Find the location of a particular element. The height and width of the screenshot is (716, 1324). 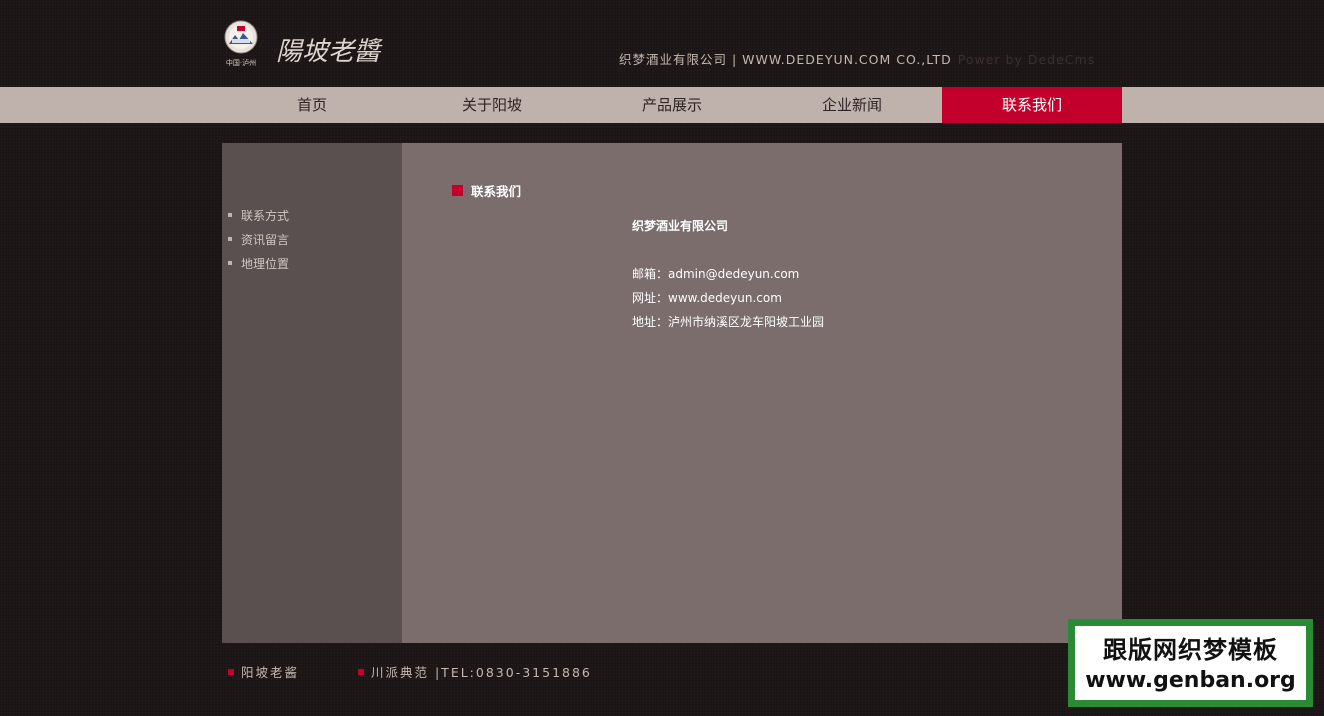

sidebar-item-location: 地理位置 is located at coordinates (255, 267).